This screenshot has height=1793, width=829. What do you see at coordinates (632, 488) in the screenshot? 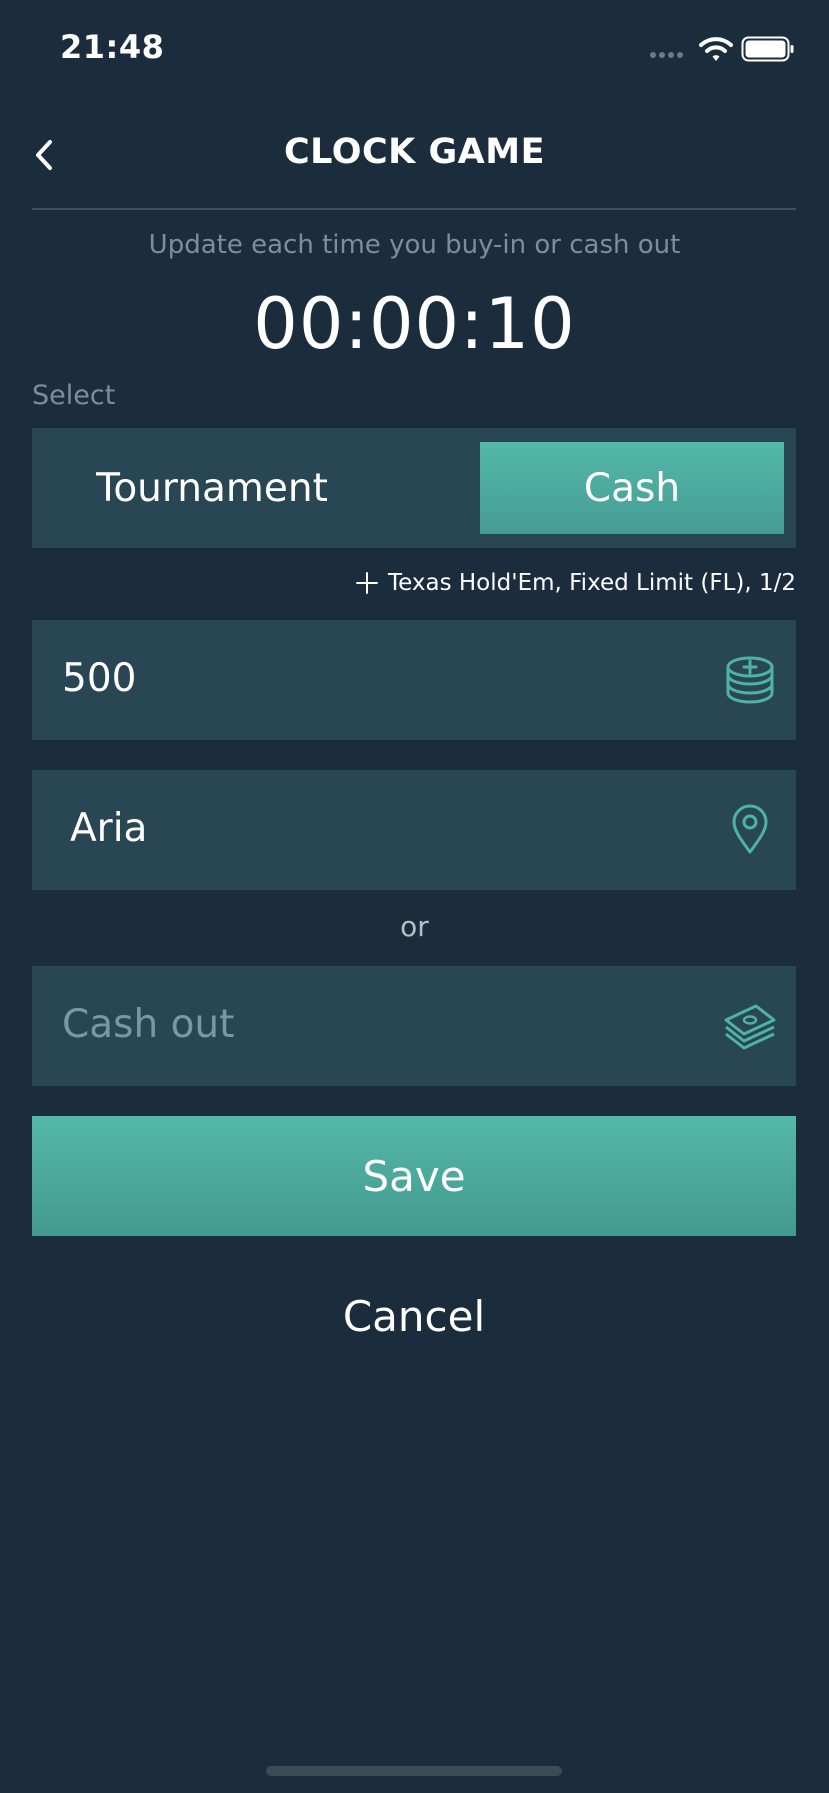
I see `segment-cash: Cash` at bounding box center [632, 488].